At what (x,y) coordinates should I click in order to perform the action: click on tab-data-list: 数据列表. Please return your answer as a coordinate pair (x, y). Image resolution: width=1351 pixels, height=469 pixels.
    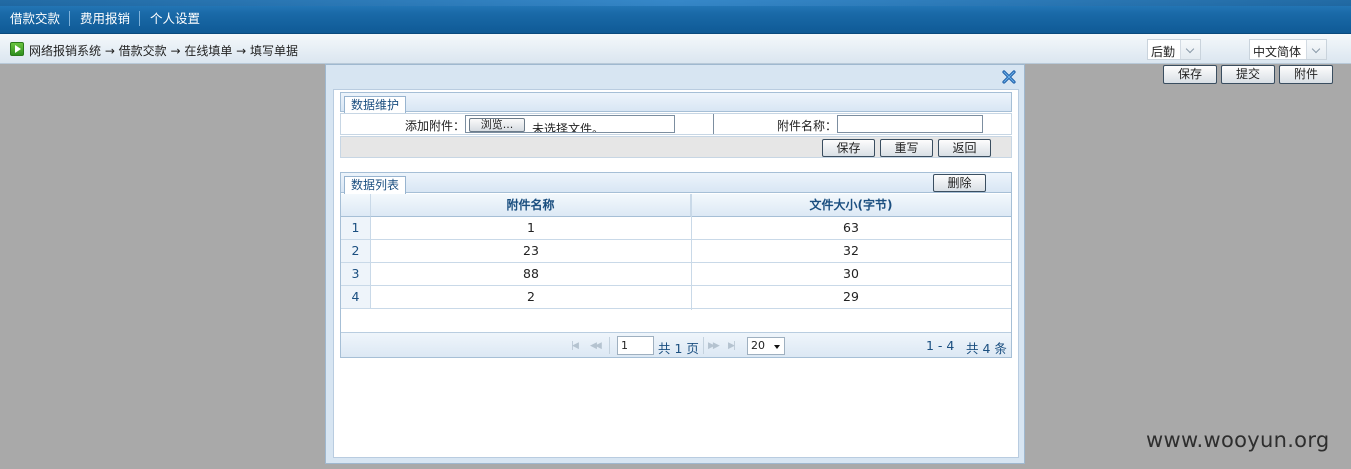
    Looking at the image, I should click on (375, 185).